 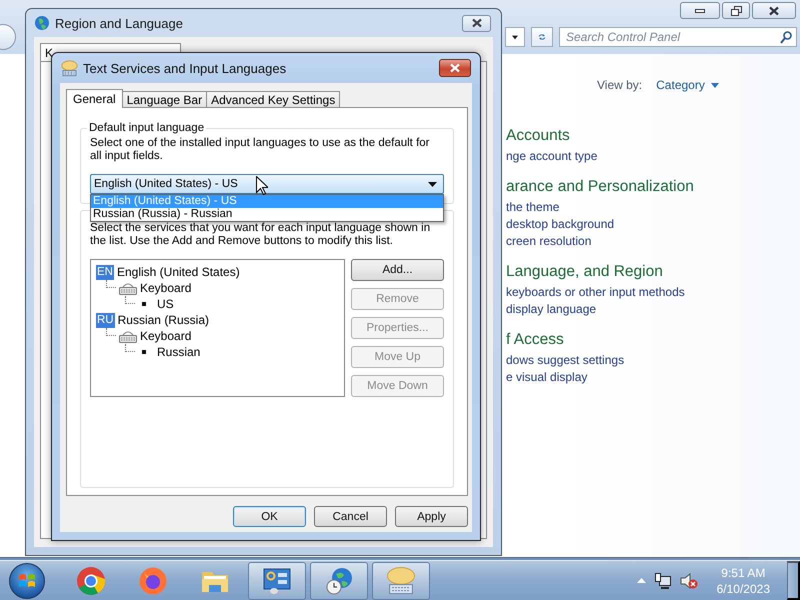 I want to click on category-link: desktop background, so click(x=653, y=224).